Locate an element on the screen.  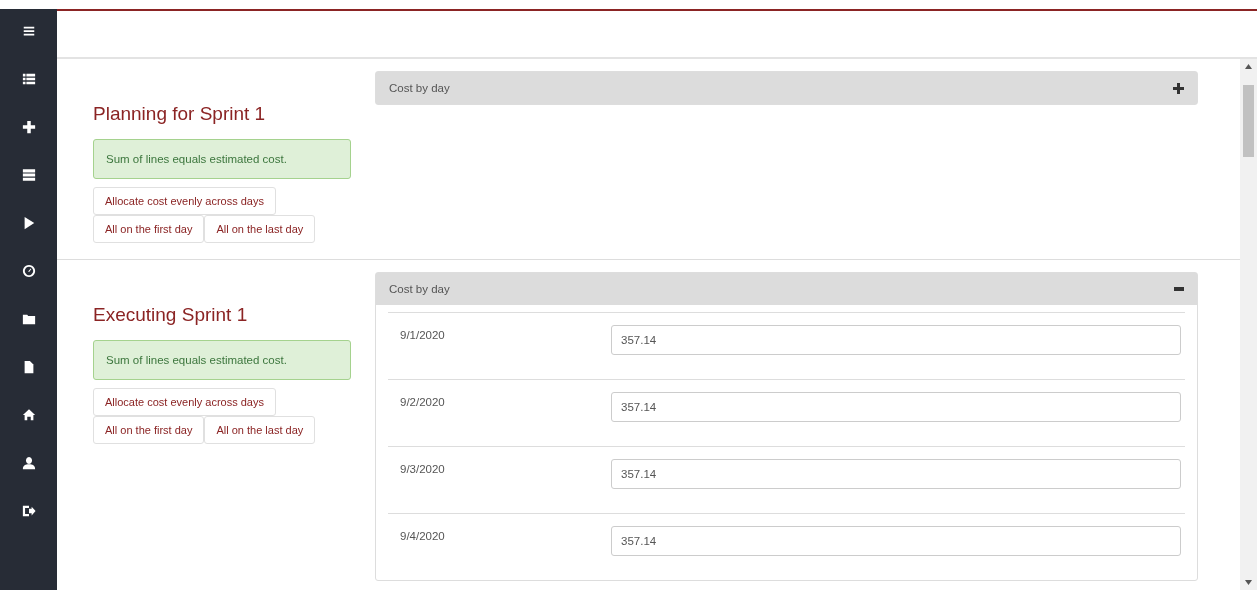
date-label: 9/4/2020 is located at coordinates (422, 536).